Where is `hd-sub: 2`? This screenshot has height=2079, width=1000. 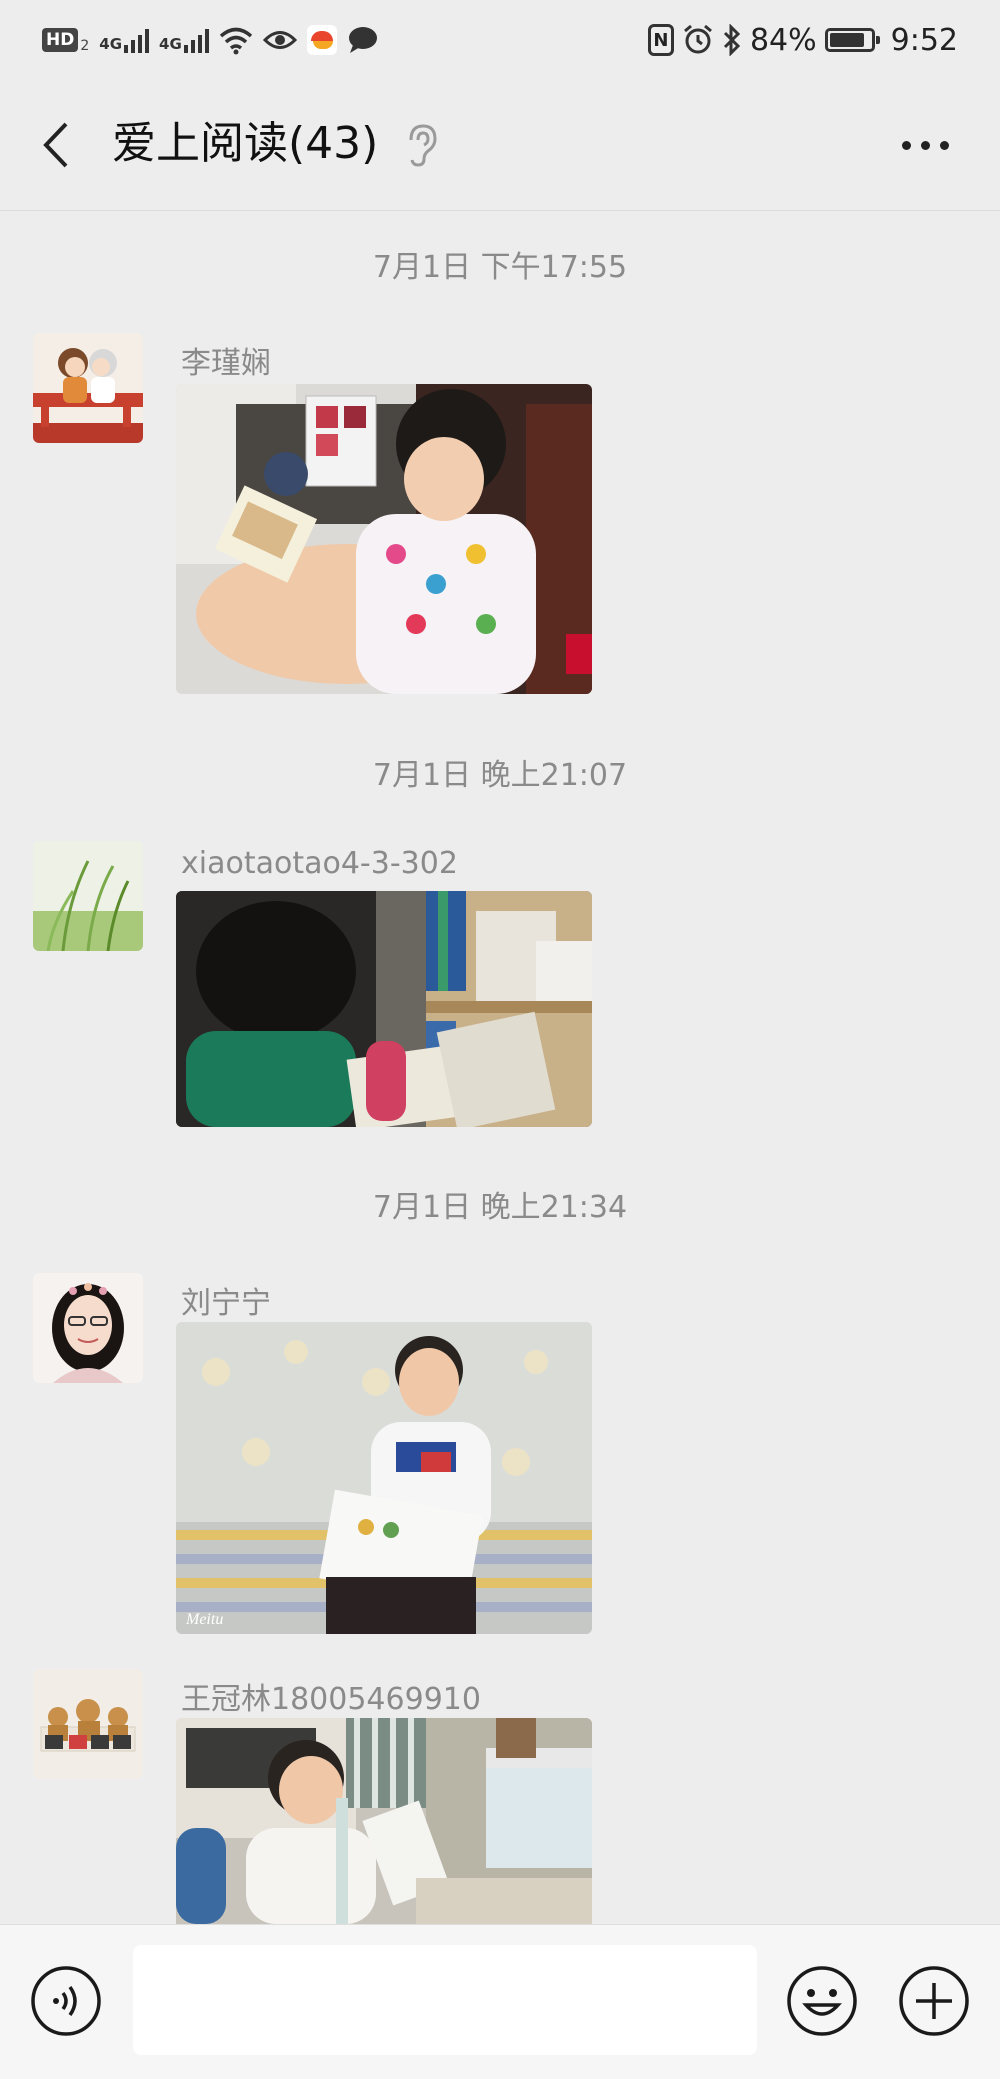
hd-sub: 2 is located at coordinates (85, 46).